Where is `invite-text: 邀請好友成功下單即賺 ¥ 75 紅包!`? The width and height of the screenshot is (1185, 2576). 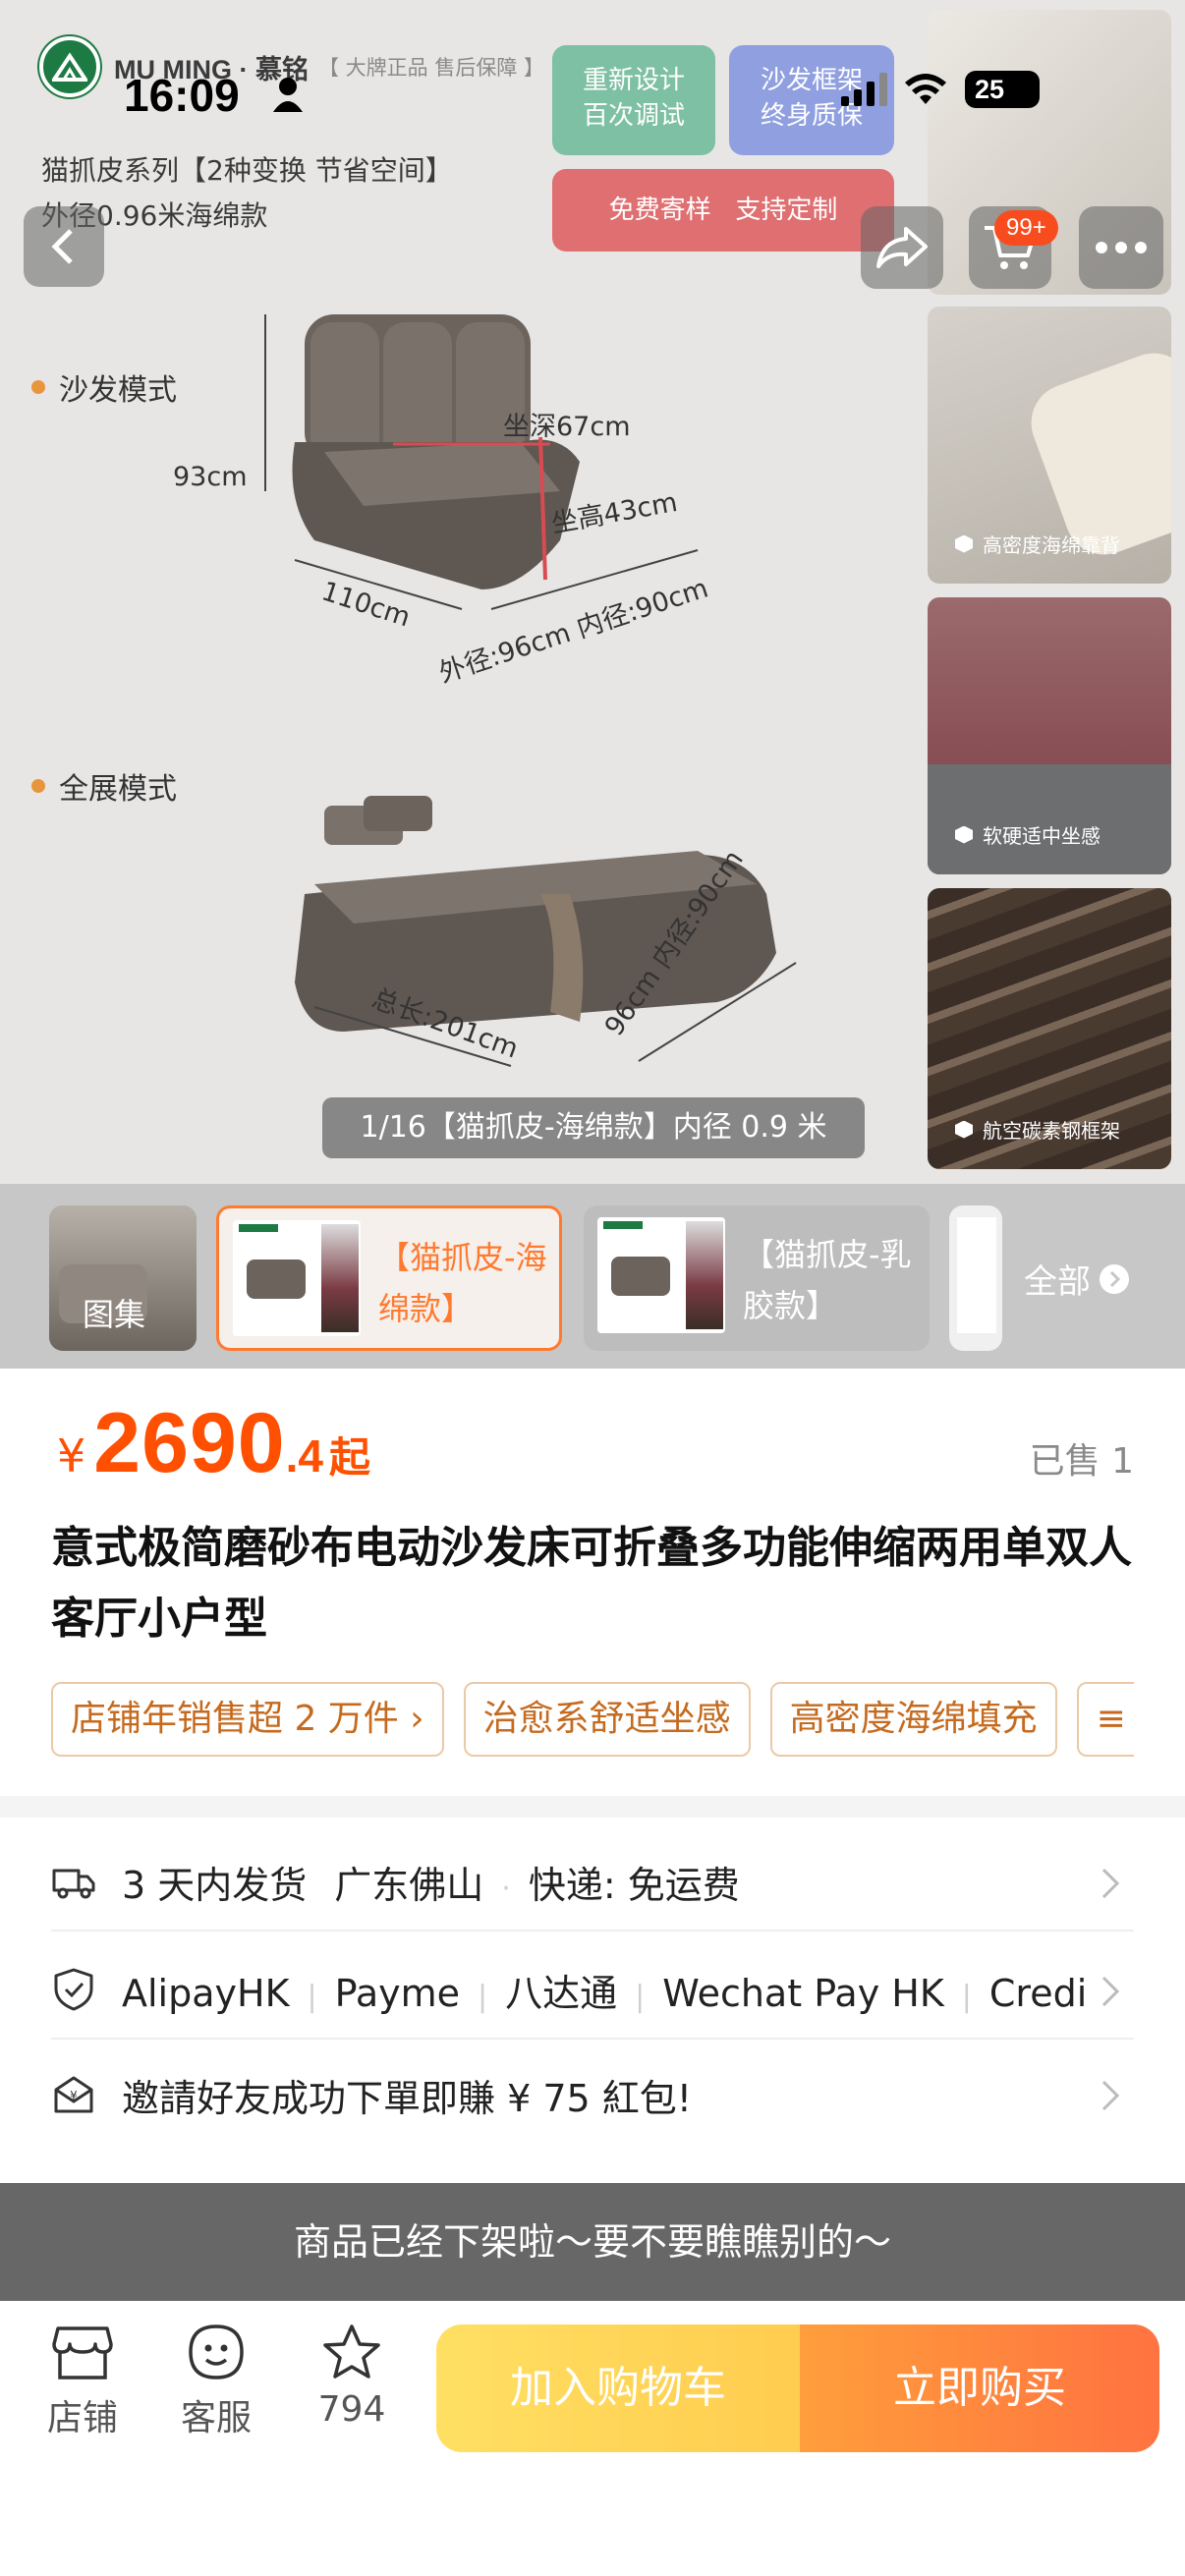 invite-text: 邀請好友成功下單即賺 ¥ 75 紅包! is located at coordinates (408, 2098).